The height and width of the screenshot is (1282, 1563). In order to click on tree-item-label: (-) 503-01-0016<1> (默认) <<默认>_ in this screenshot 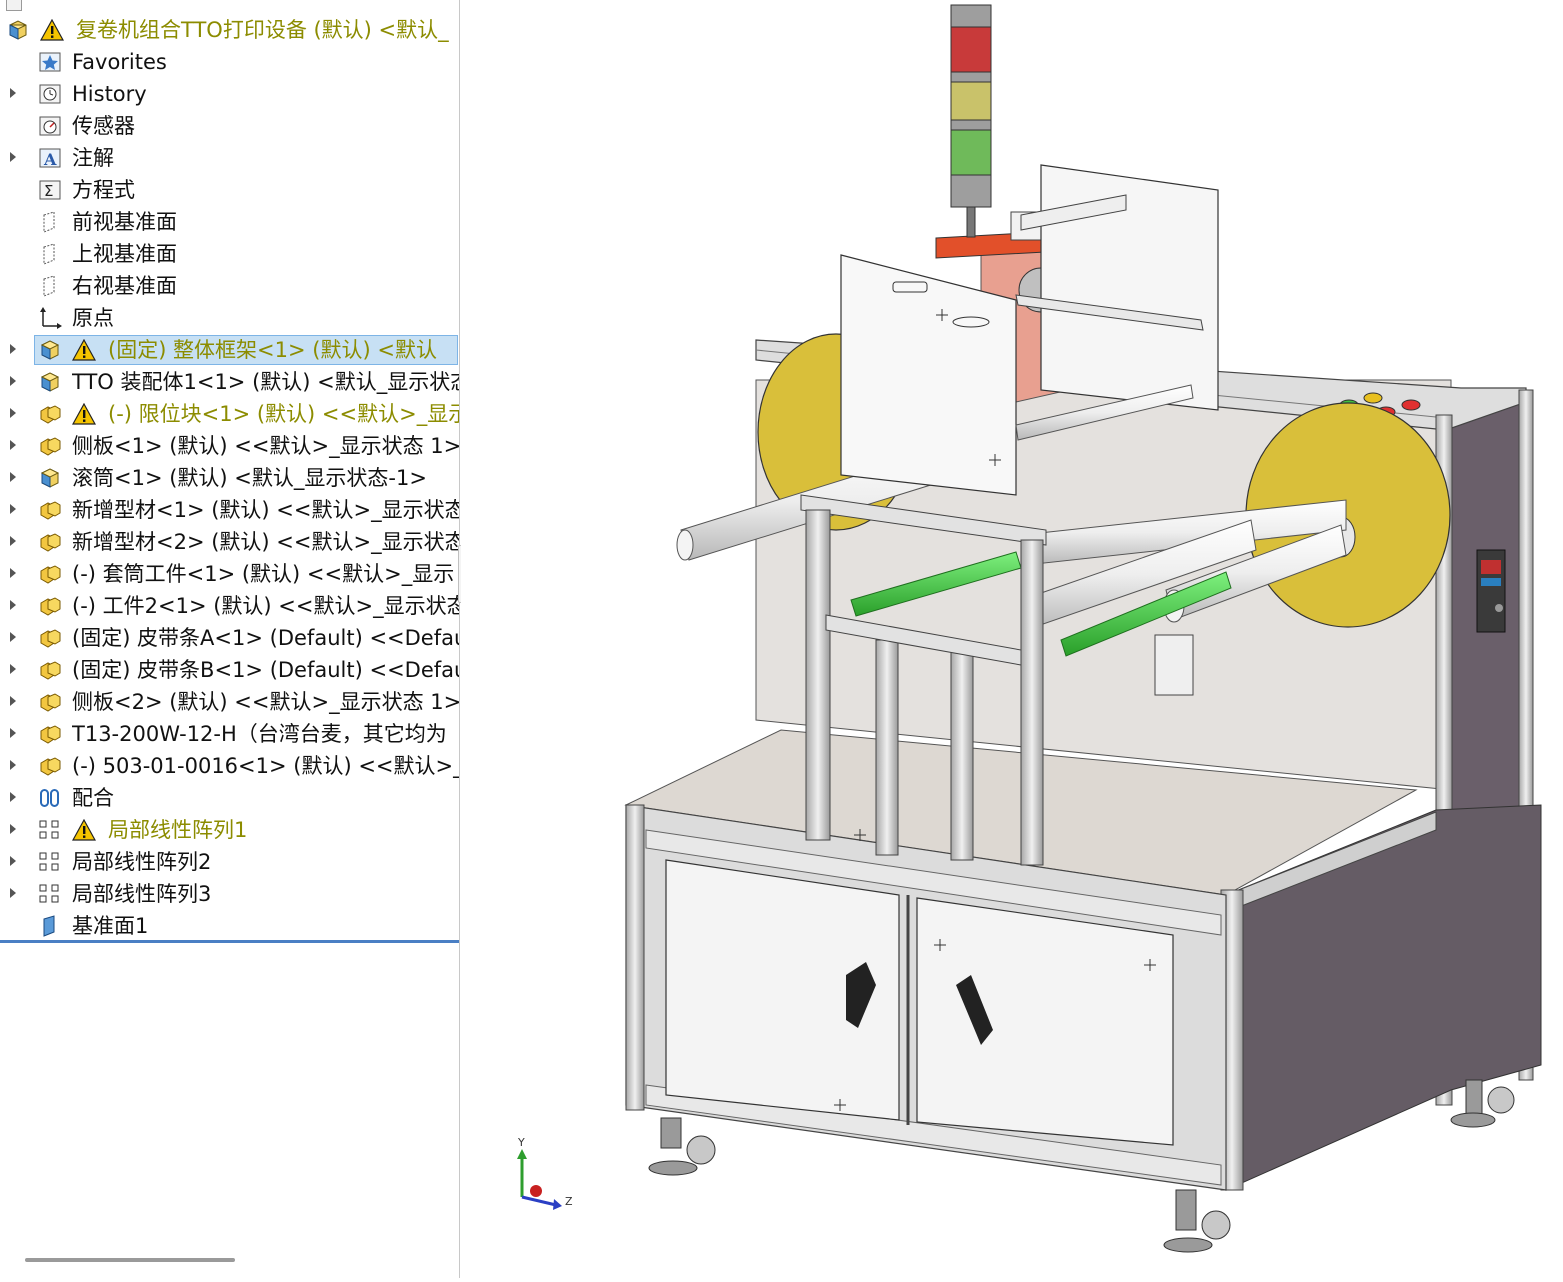, I will do `click(265, 766)`.